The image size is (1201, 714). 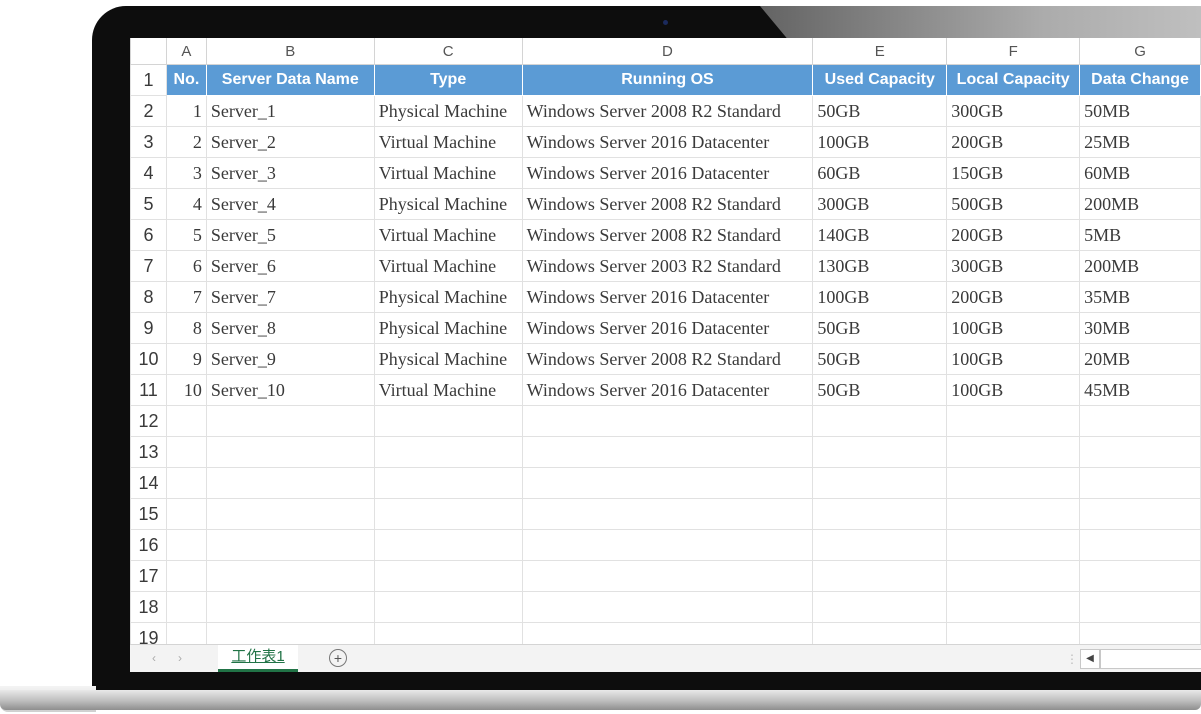 I want to click on cell: 35MB, so click(x=1140, y=297).